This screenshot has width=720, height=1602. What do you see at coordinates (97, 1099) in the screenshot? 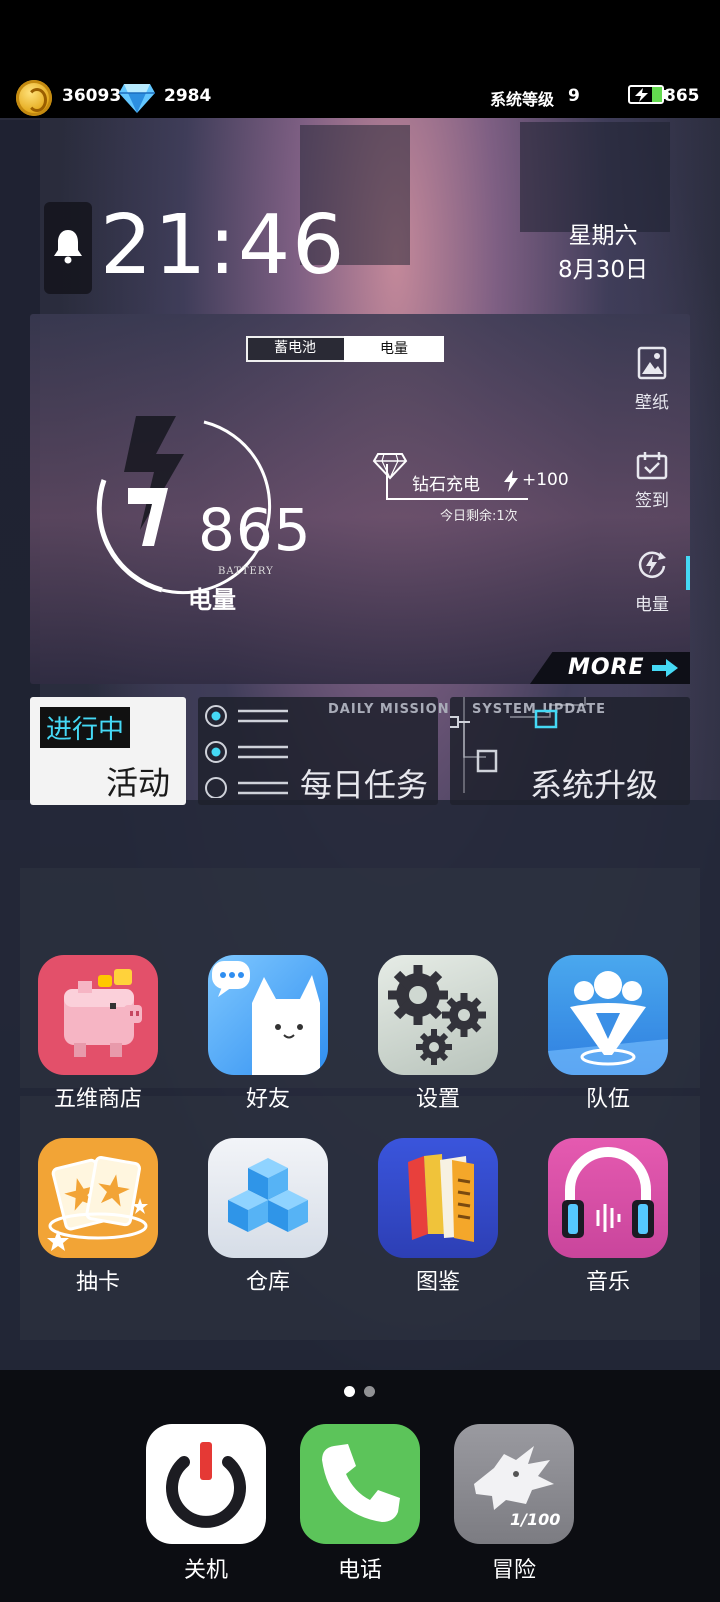
I see `app-label: 五维商店` at bounding box center [97, 1099].